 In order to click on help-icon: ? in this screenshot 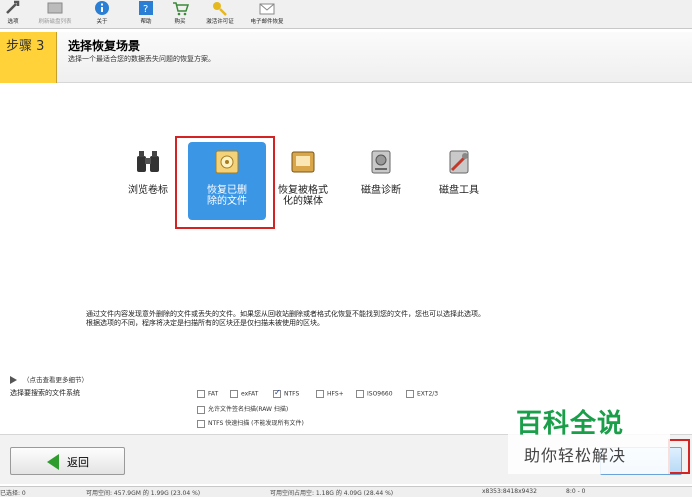, I will do `click(146, 8)`.